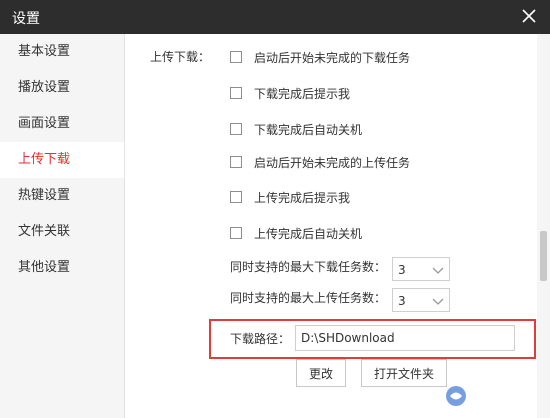 The width and height of the screenshot is (550, 418). I want to click on sidebar-item-other: 其他设置, so click(62, 268).